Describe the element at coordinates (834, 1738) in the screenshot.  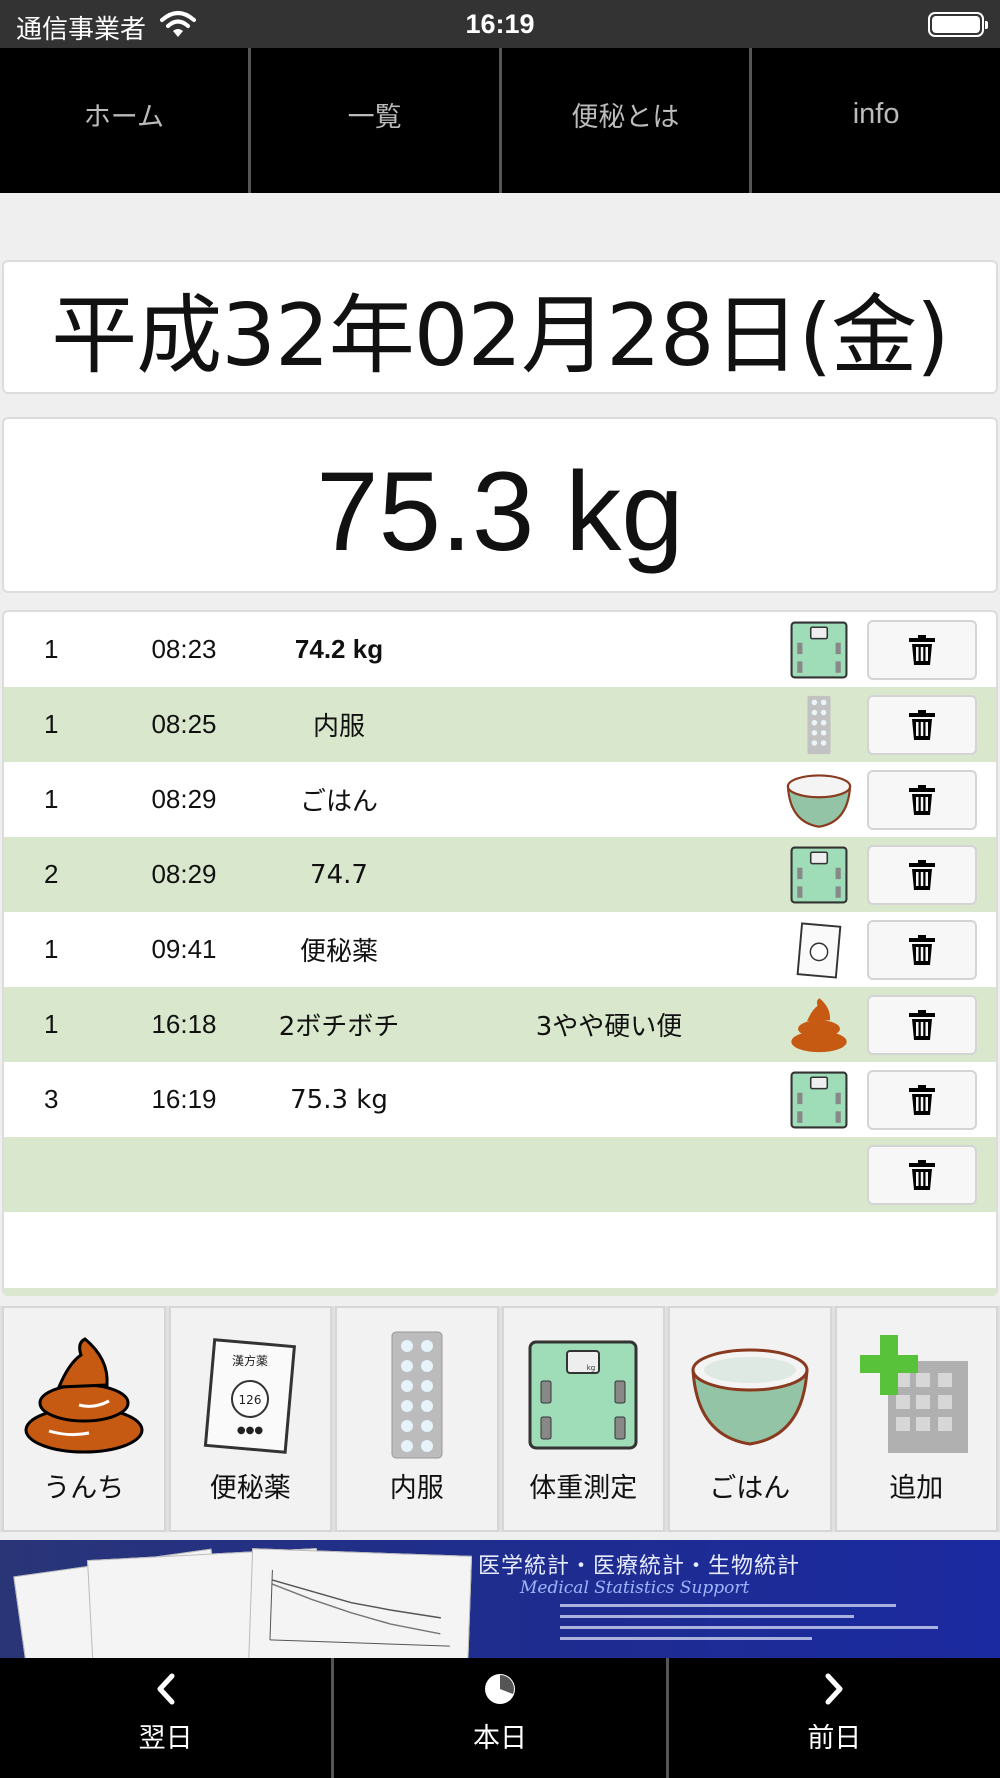
I see `previous-day-label: 前日` at that location.